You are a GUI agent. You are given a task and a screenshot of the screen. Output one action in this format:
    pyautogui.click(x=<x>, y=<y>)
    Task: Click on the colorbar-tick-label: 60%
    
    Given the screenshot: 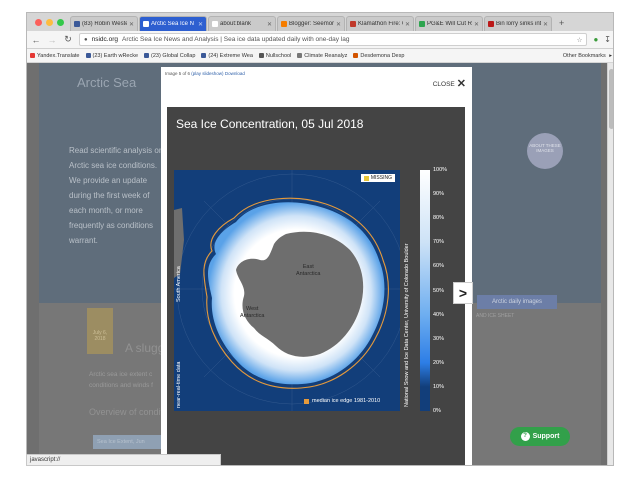 What is the action you would take?
    pyautogui.click(x=439, y=266)
    